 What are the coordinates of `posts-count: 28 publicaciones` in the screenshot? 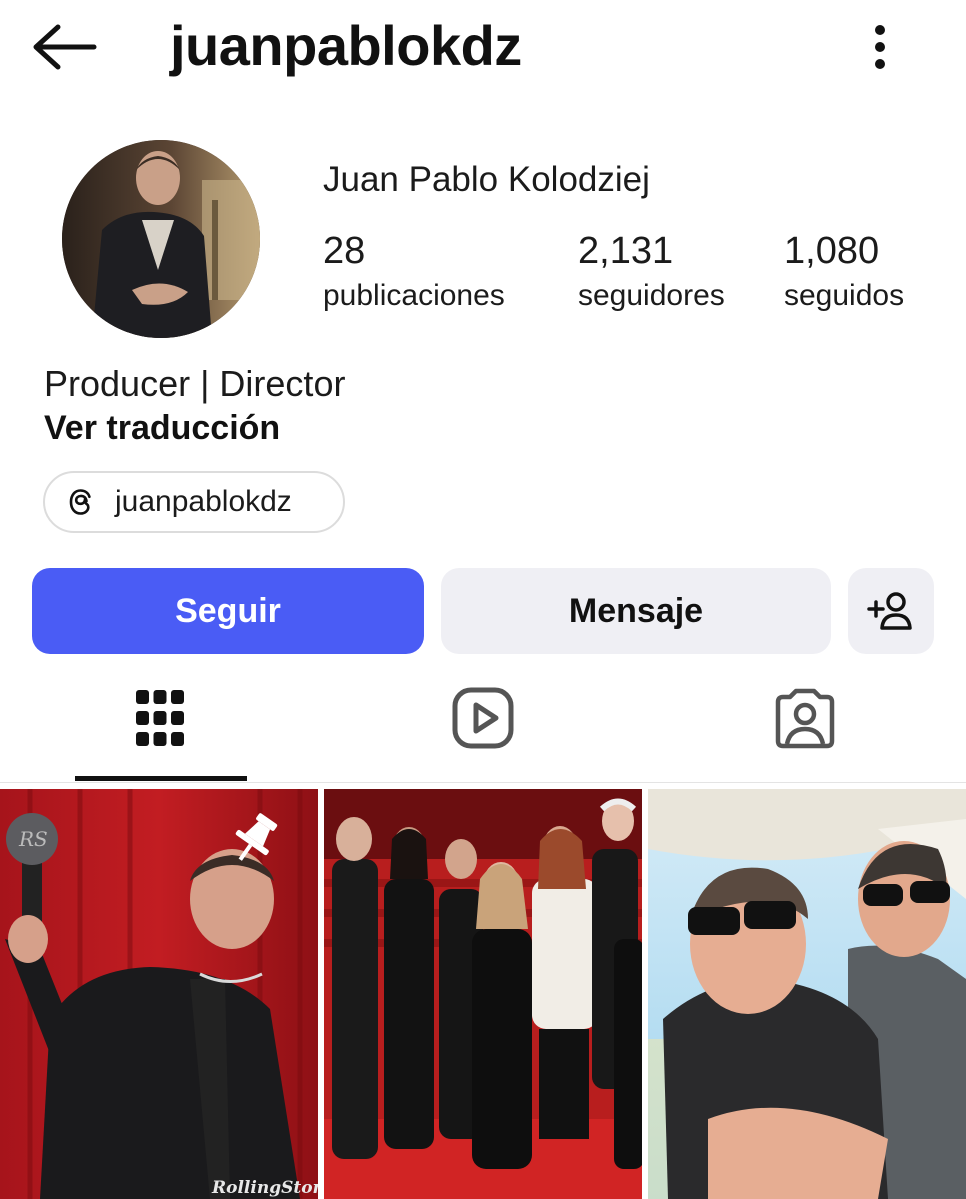 It's located at (414, 272).